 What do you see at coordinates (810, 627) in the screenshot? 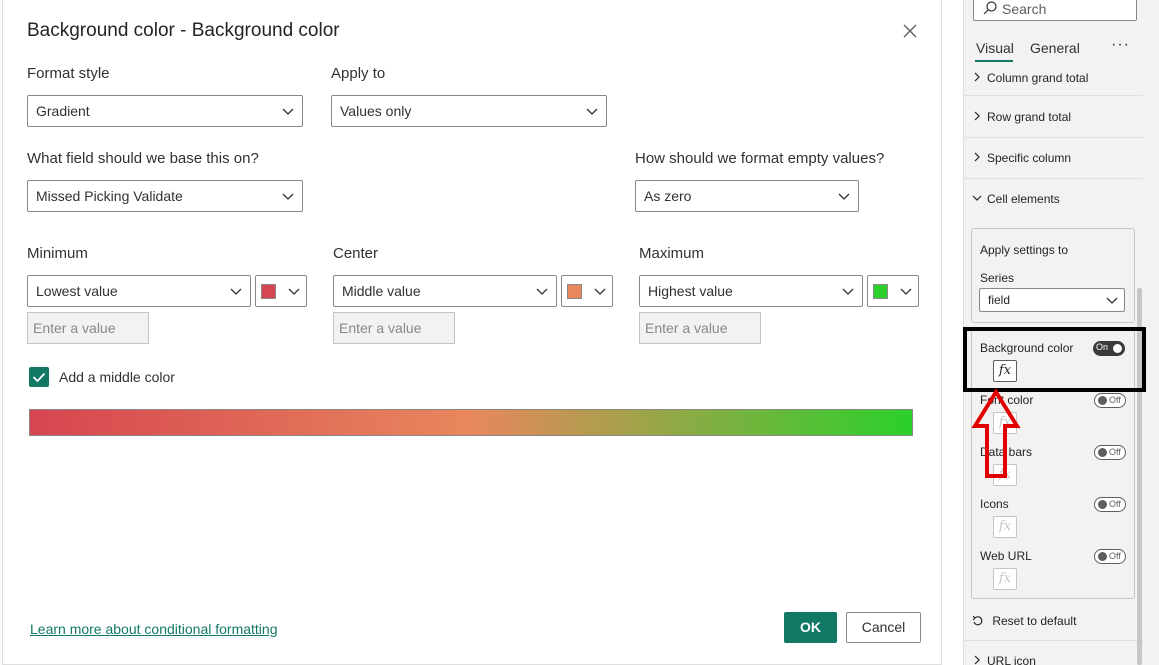
I see `ok-button: OK` at bounding box center [810, 627].